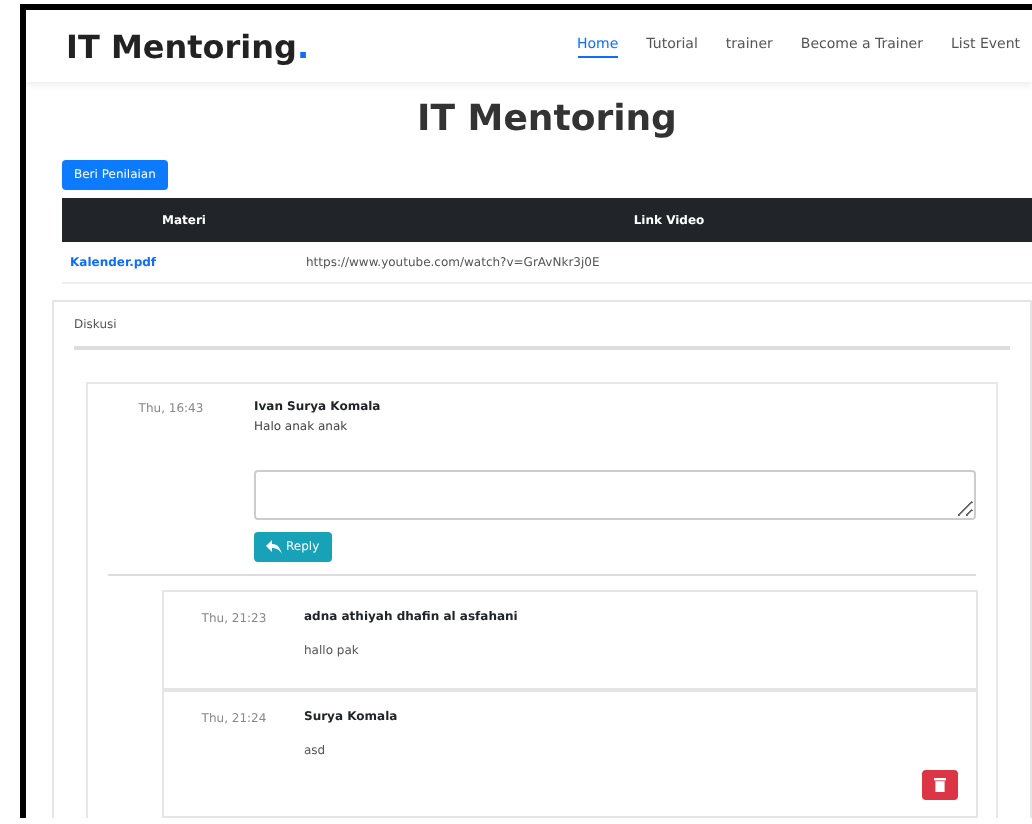 The image size is (1032, 824). I want to click on reply-field, so click(615, 495).